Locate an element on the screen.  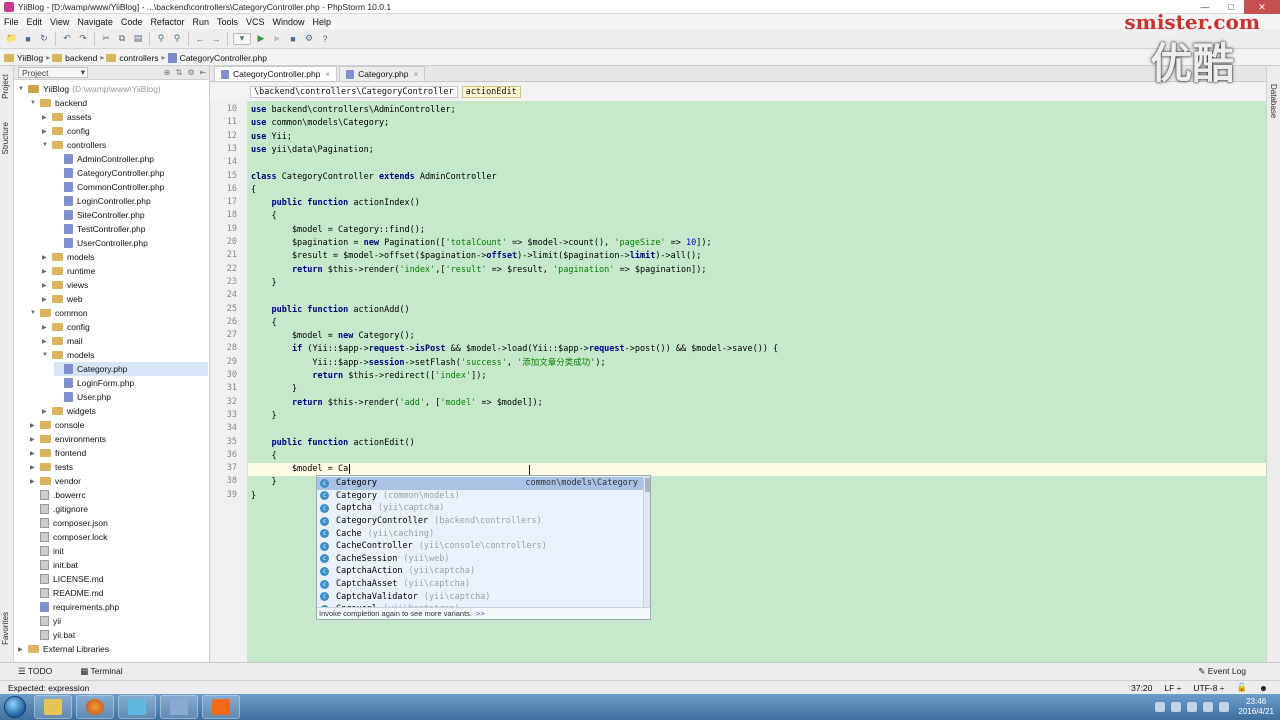
clock: 23:46 2016/4/21 is located at coordinates (1256, 707).